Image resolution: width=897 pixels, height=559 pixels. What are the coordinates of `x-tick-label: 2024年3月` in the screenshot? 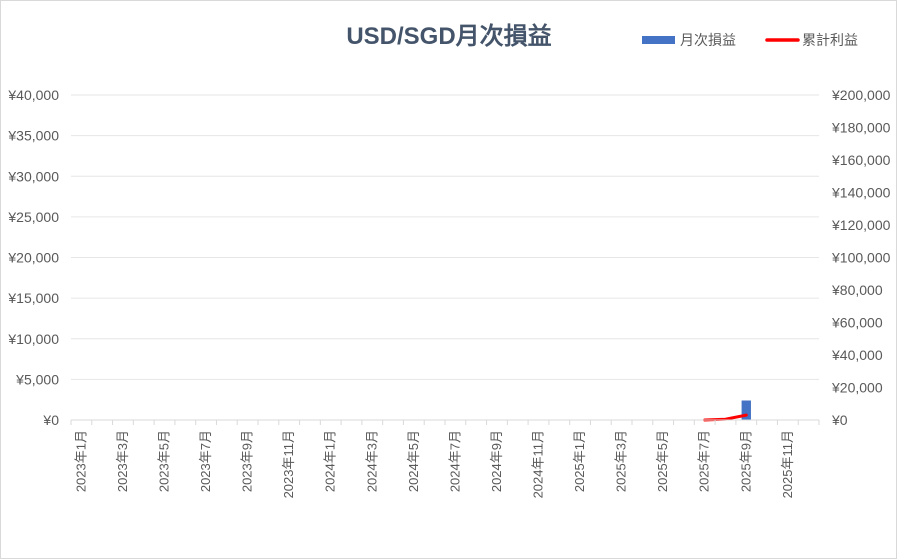 It's located at (371, 461).